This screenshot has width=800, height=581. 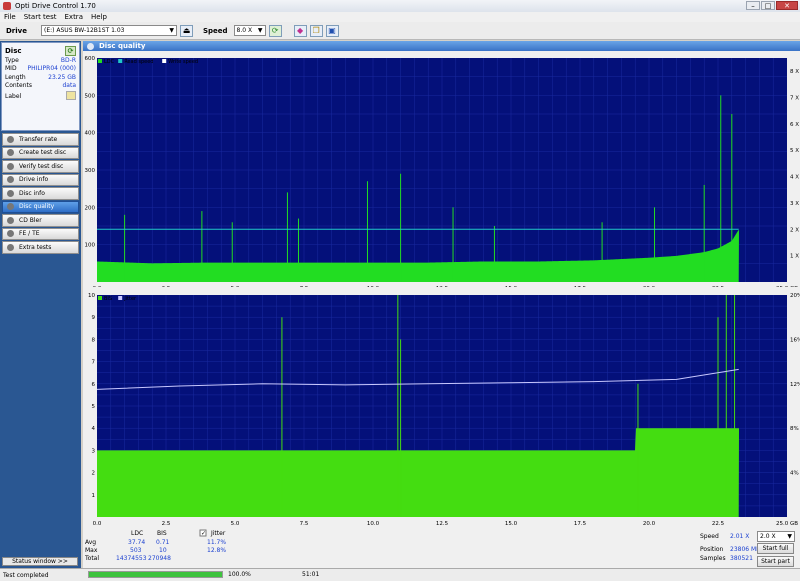 I want to click on close-button: ✕, so click(x=787, y=5).